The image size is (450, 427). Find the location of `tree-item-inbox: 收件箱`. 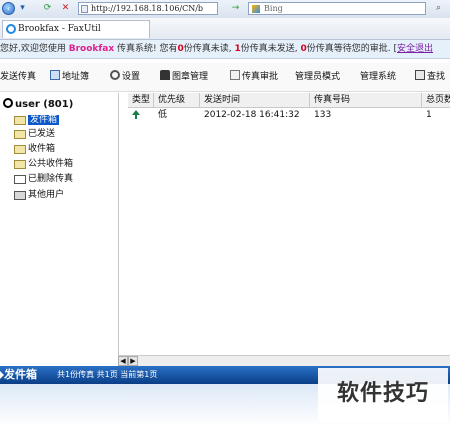

tree-item-inbox: 收件箱 is located at coordinates (34, 149).